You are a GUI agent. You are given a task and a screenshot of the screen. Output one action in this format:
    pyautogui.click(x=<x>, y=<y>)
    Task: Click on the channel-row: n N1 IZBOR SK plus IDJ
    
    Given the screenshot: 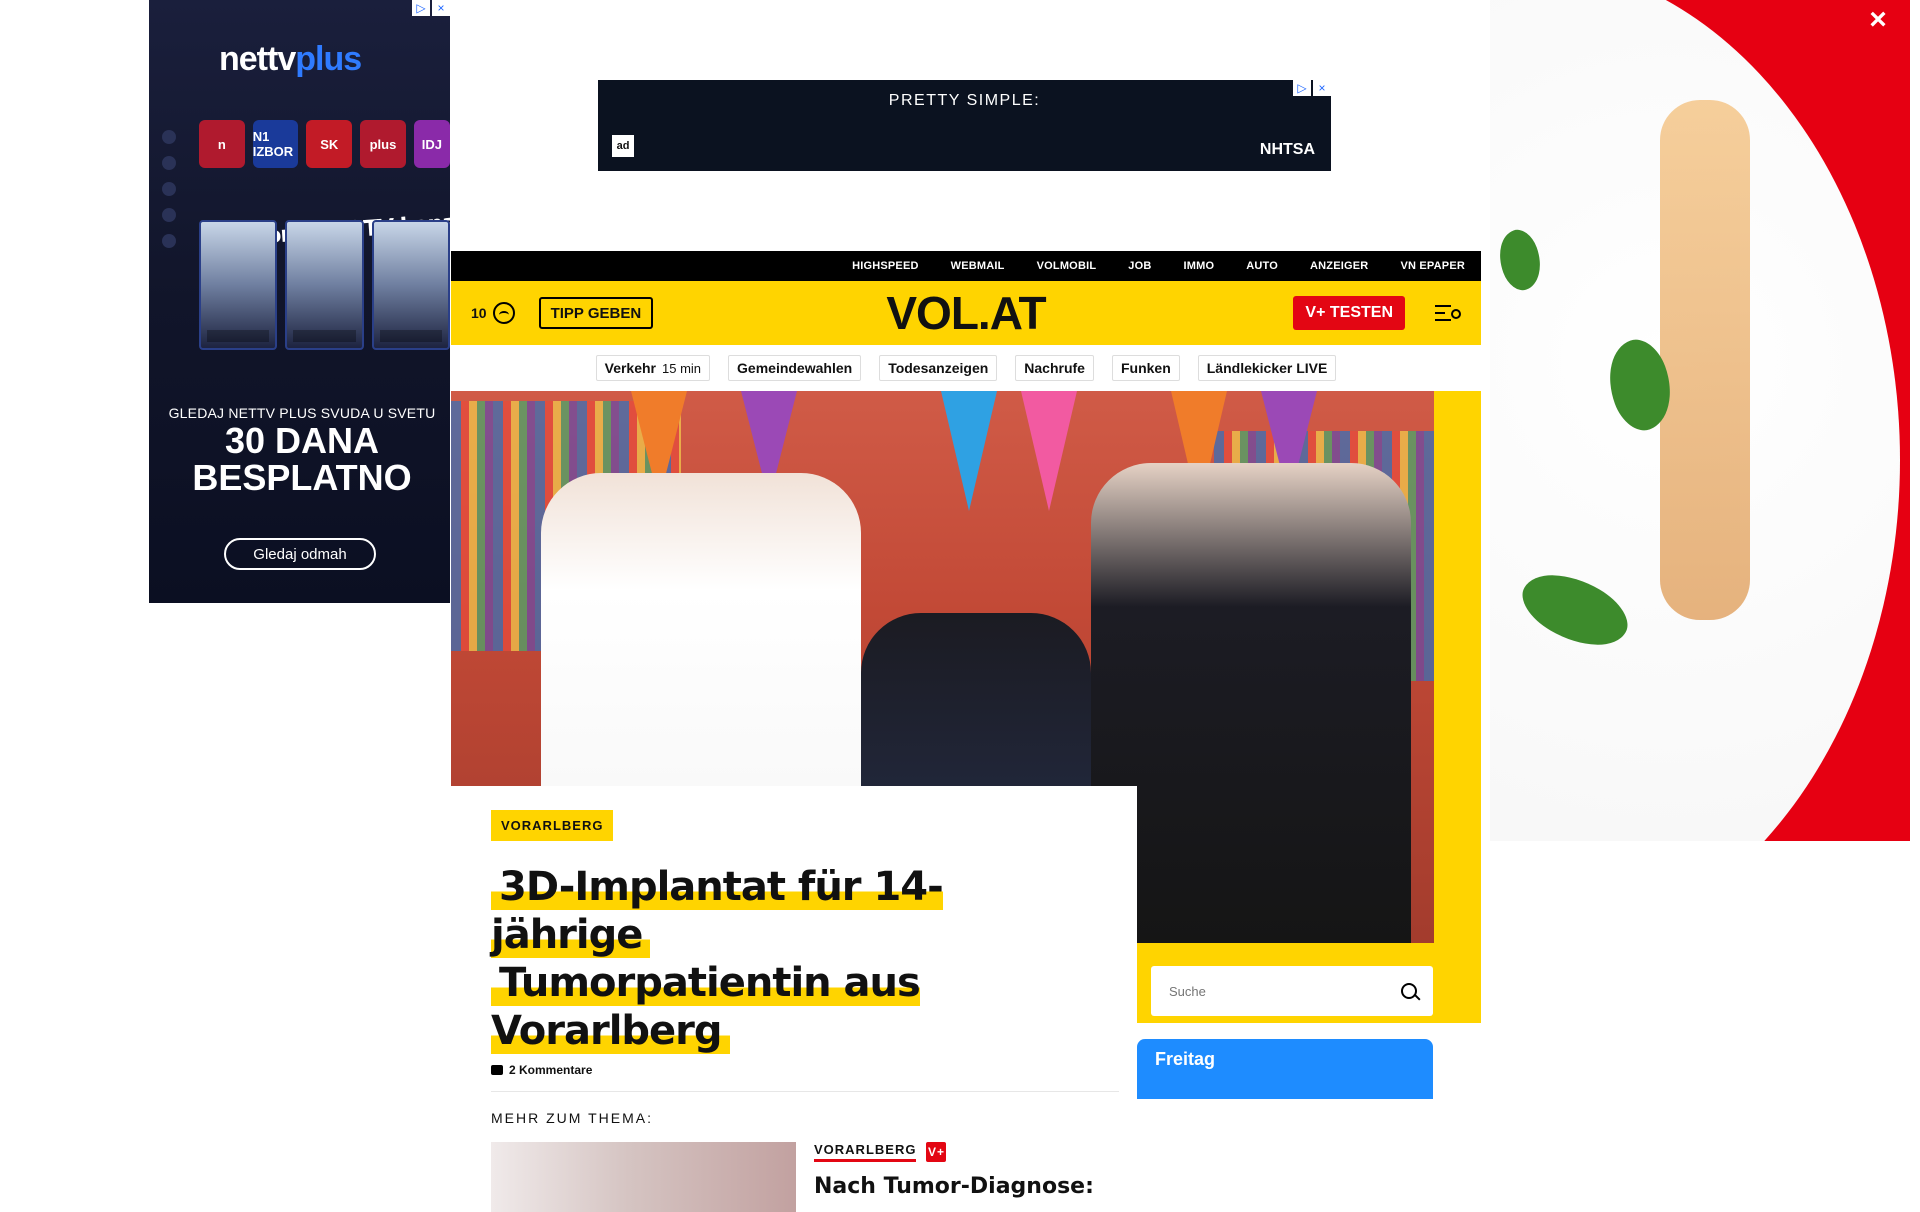 What is the action you would take?
    pyautogui.click(x=324, y=144)
    